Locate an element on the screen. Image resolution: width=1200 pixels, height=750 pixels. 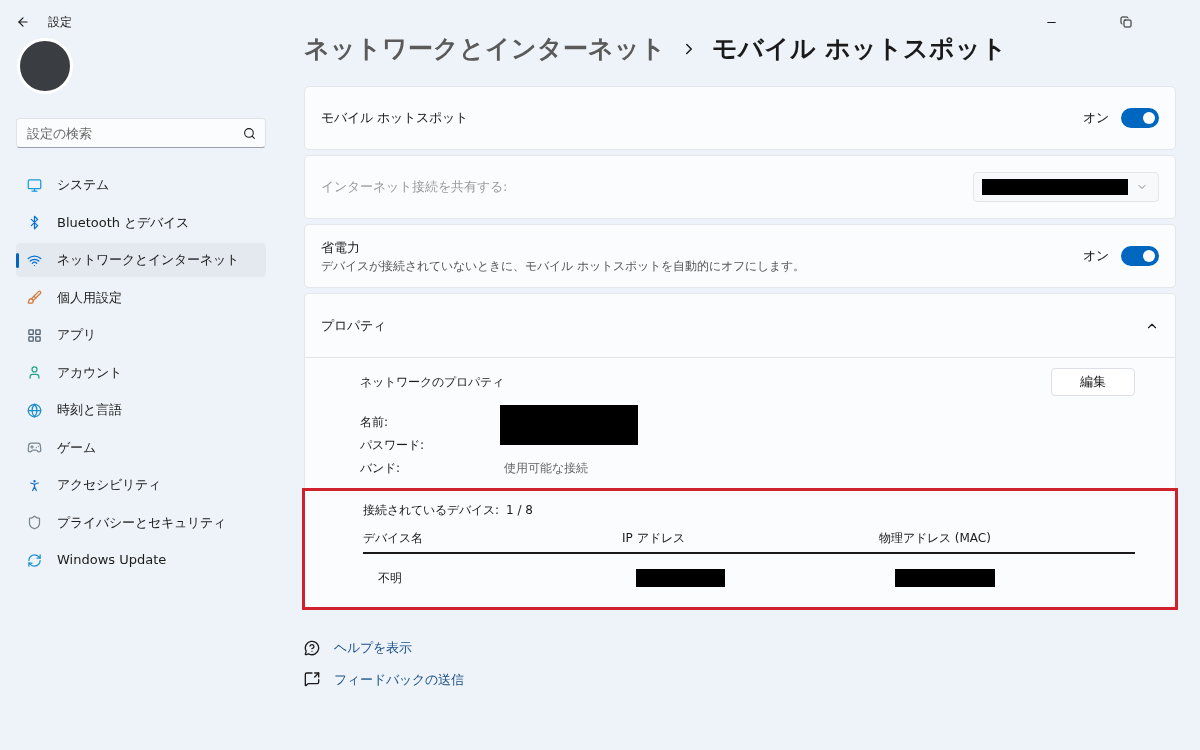
setting-label: 省電力 is located at coordinates (341, 248).